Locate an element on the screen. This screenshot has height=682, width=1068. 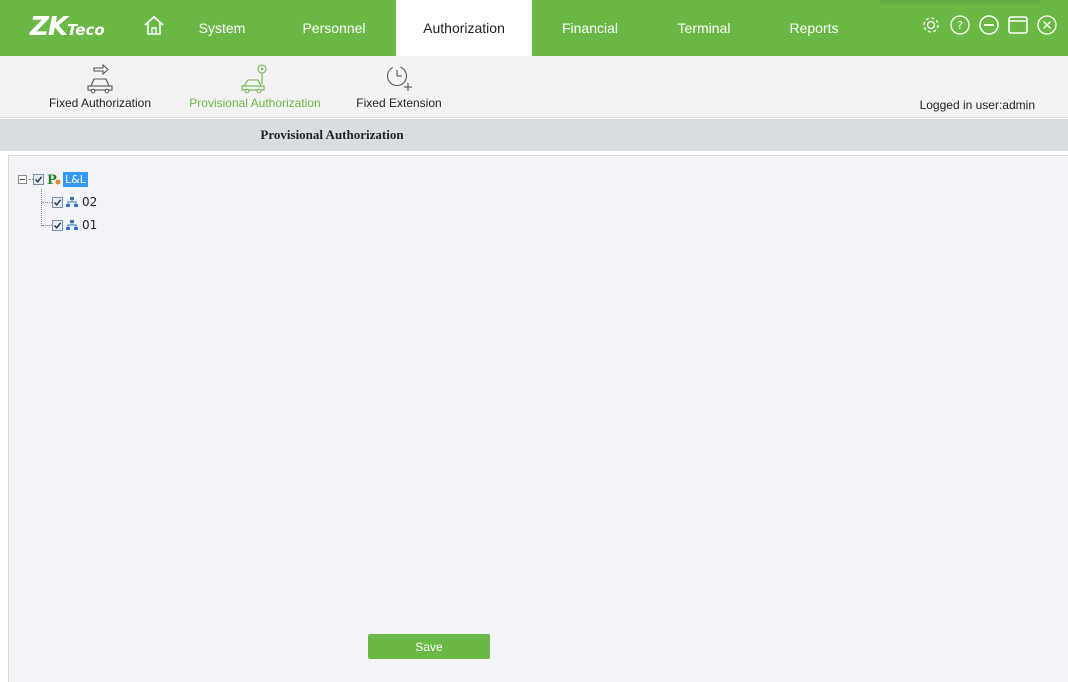
svg-text: P is located at coordinates (52, 179).